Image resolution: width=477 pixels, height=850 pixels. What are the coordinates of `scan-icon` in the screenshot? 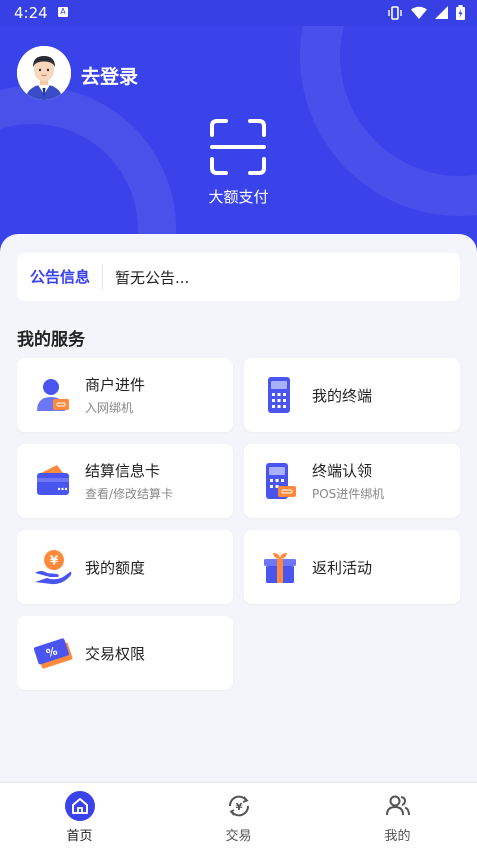 It's located at (238, 147).